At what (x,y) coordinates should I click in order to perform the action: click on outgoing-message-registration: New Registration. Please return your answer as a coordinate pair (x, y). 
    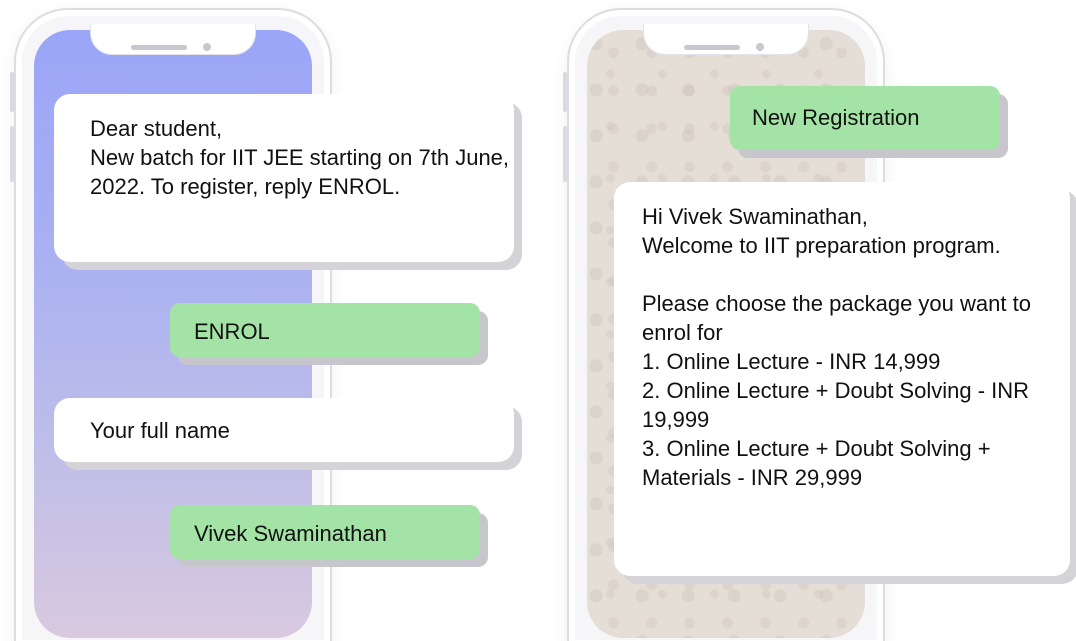
    Looking at the image, I should click on (865, 118).